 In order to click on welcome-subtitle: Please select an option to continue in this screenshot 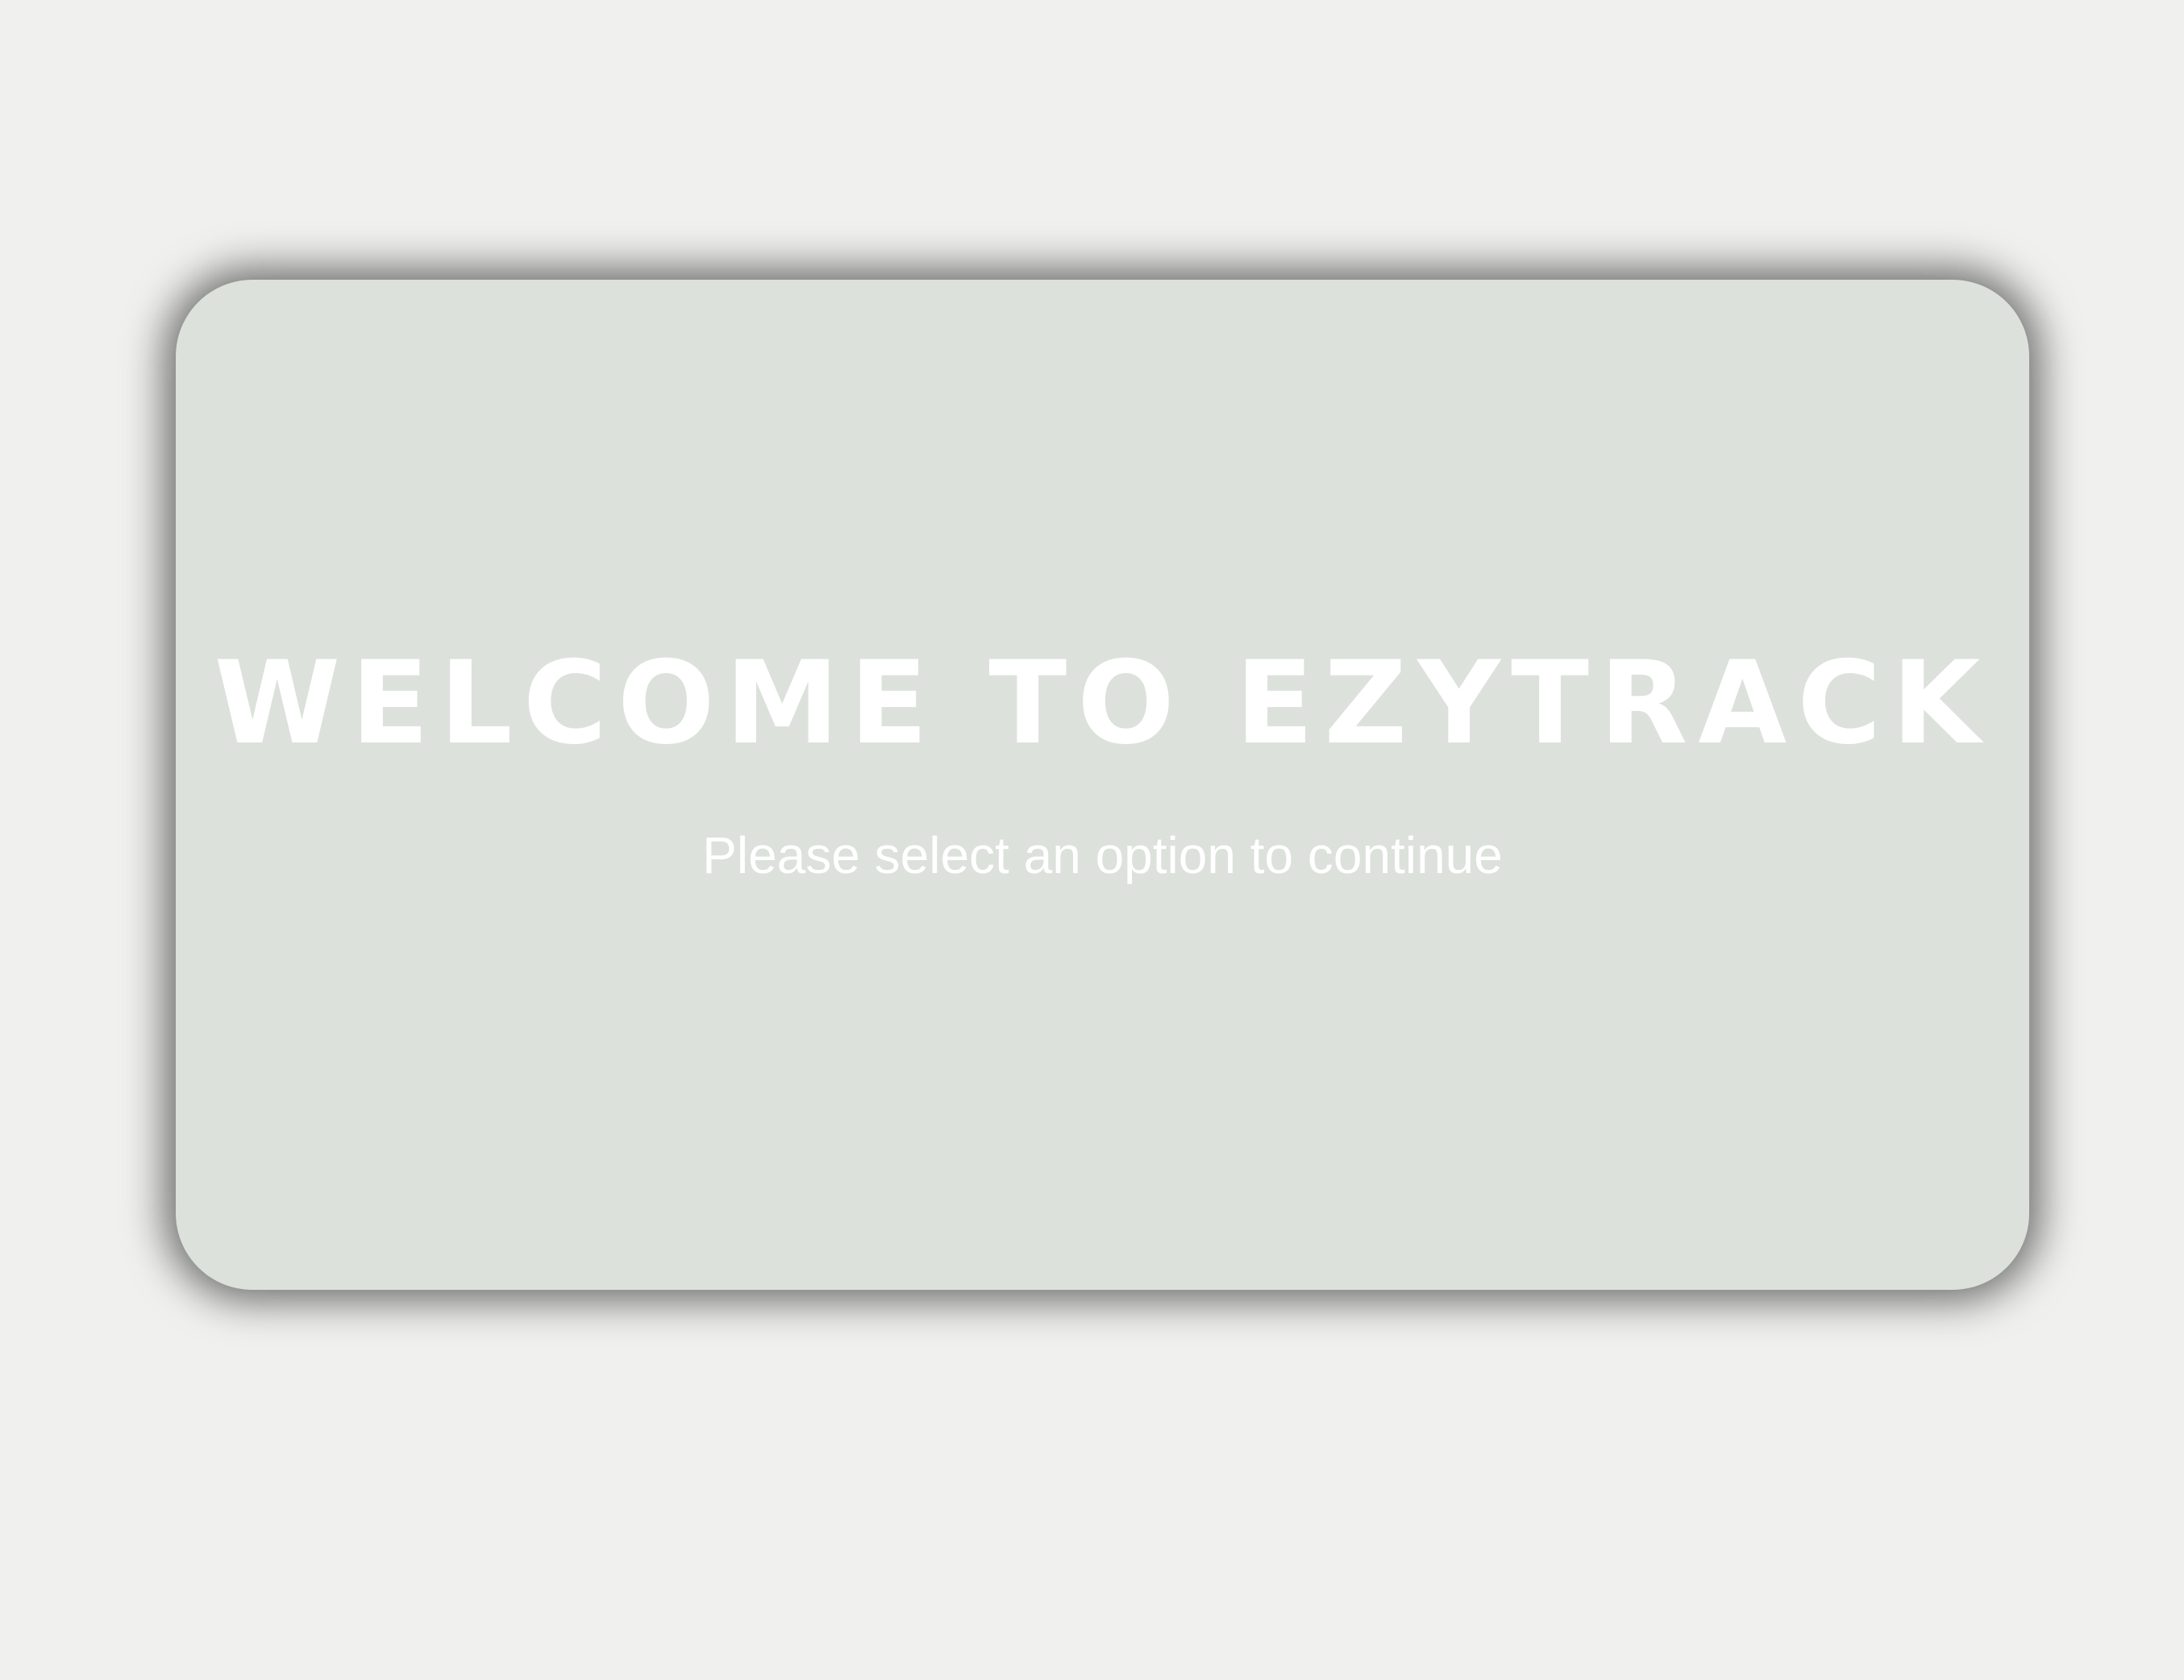, I will do `click(1102, 855)`.